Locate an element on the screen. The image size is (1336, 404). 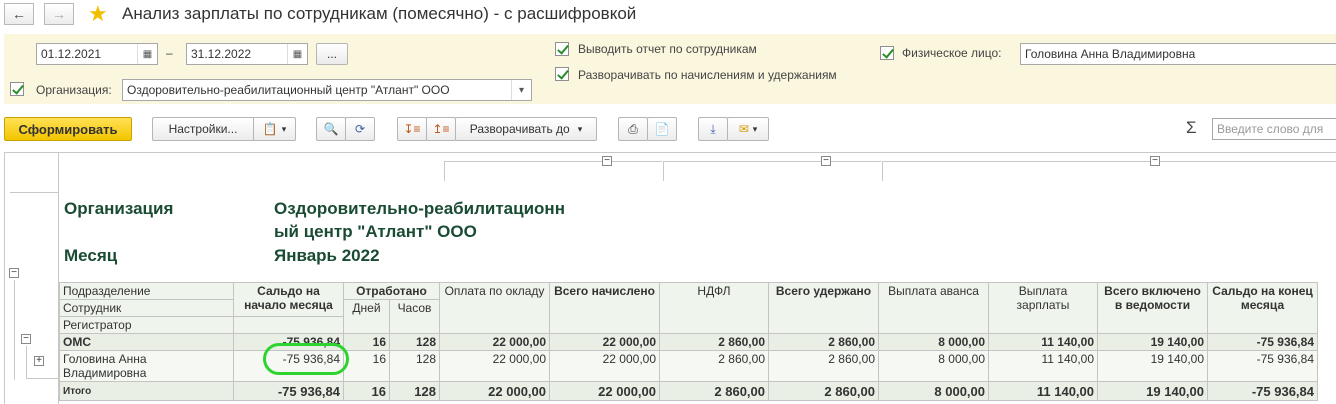
preview-button: 📄 is located at coordinates (662, 129).